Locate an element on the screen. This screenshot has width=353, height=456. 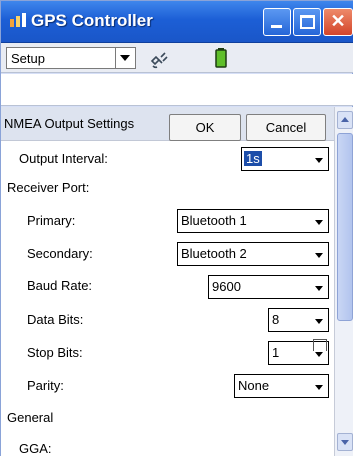
output-interval-select: 1s is located at coordinates (285, 159).